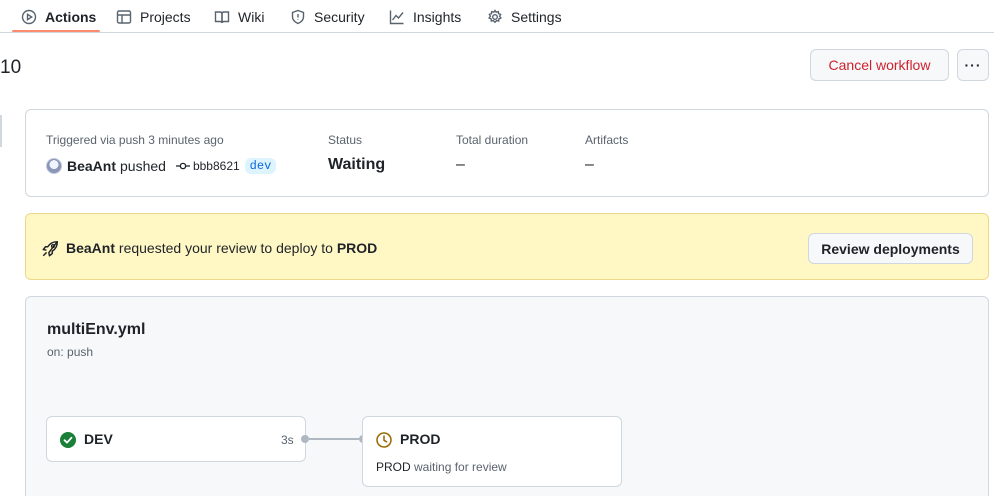 This screenshot has width=994, height=496. What do you see at coordinates (176, 439) in the screenshot?
I see `job-card-dev: DEV 3s` at bounding box center [176, 439].